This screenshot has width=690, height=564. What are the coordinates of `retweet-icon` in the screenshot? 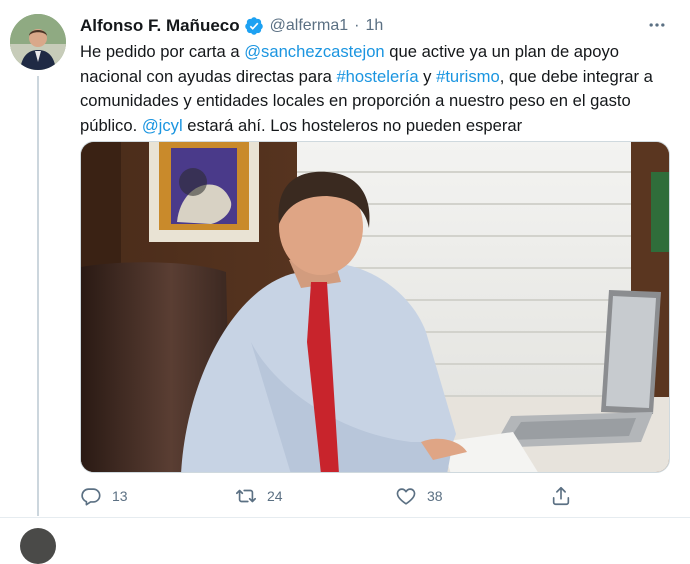 It's located at (246, 496).